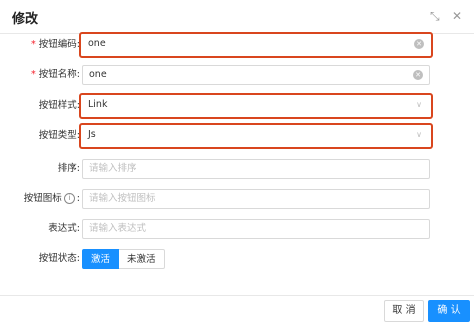 This screenshot has height=325, width=474. Describe the element at coordinates (237, 17) in the screenshot. I see `modal-header: 修改 ⤡ ✕` at that location.